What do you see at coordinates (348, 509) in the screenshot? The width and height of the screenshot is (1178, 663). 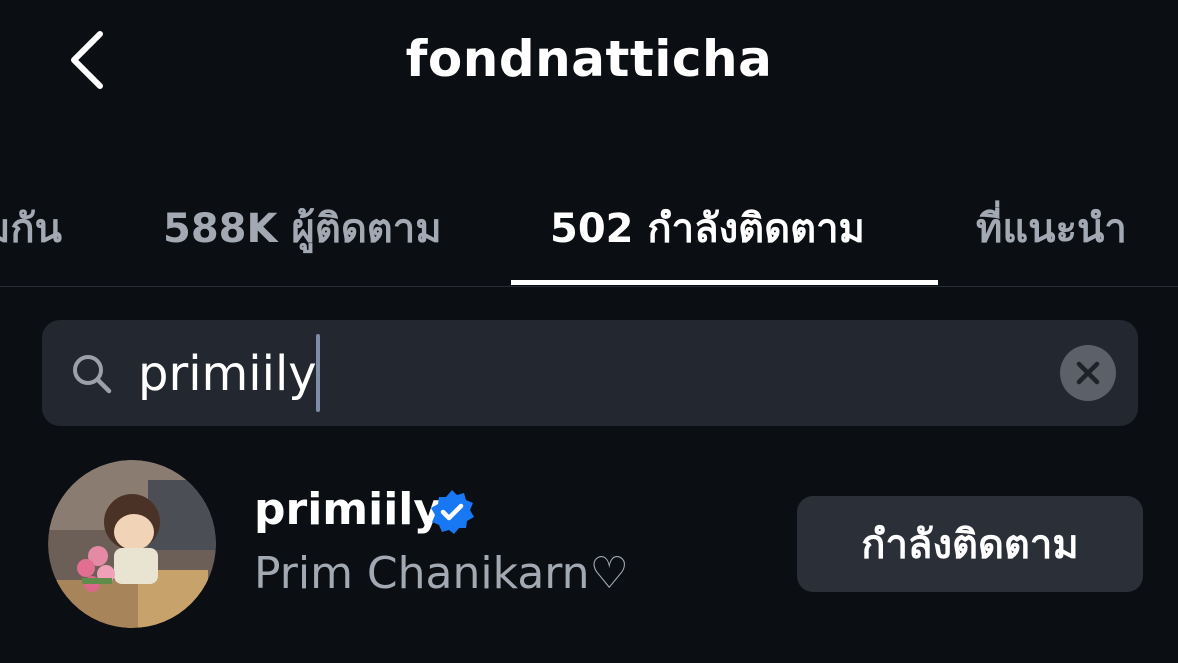 I see `result-username: primiily` at bounding box center [348, 509].